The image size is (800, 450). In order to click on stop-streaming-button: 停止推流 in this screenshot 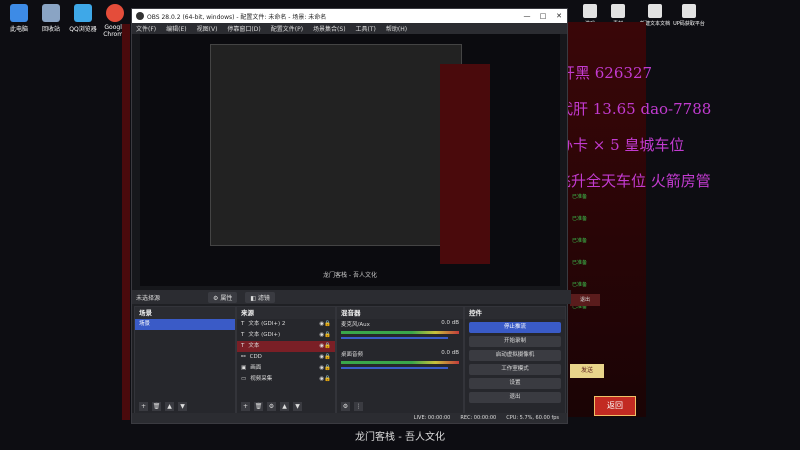, I will do `click(515, 327)`.